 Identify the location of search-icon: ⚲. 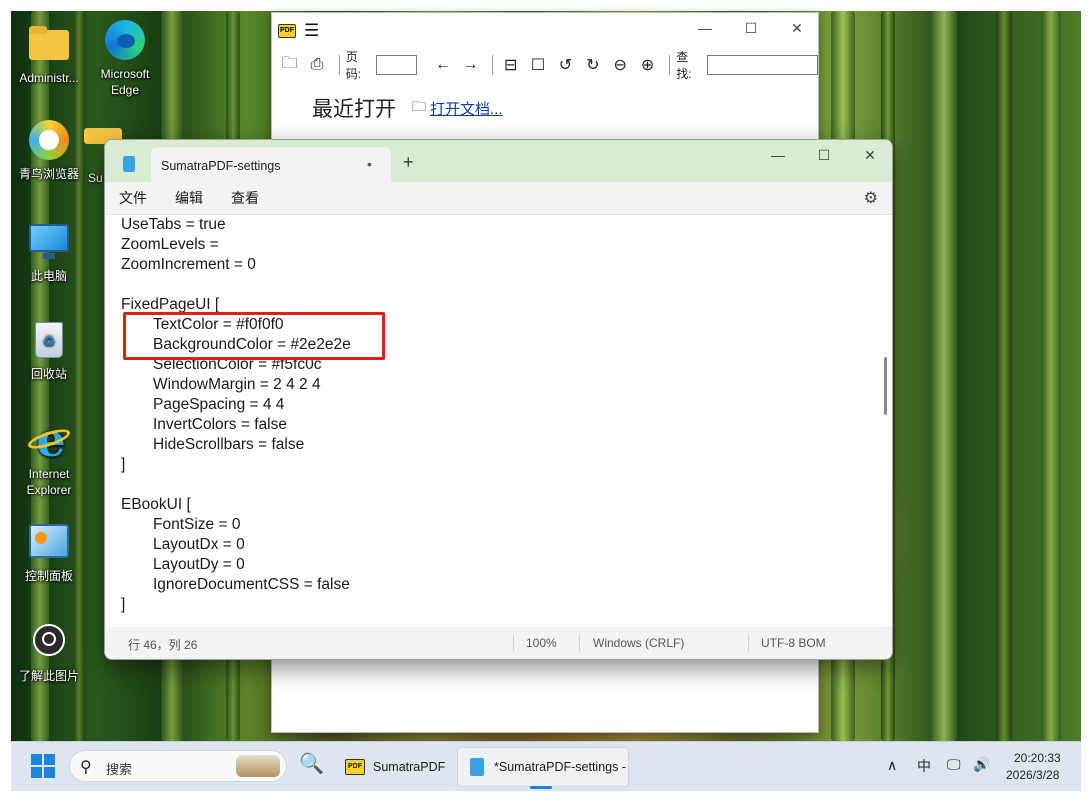
(86, 767).